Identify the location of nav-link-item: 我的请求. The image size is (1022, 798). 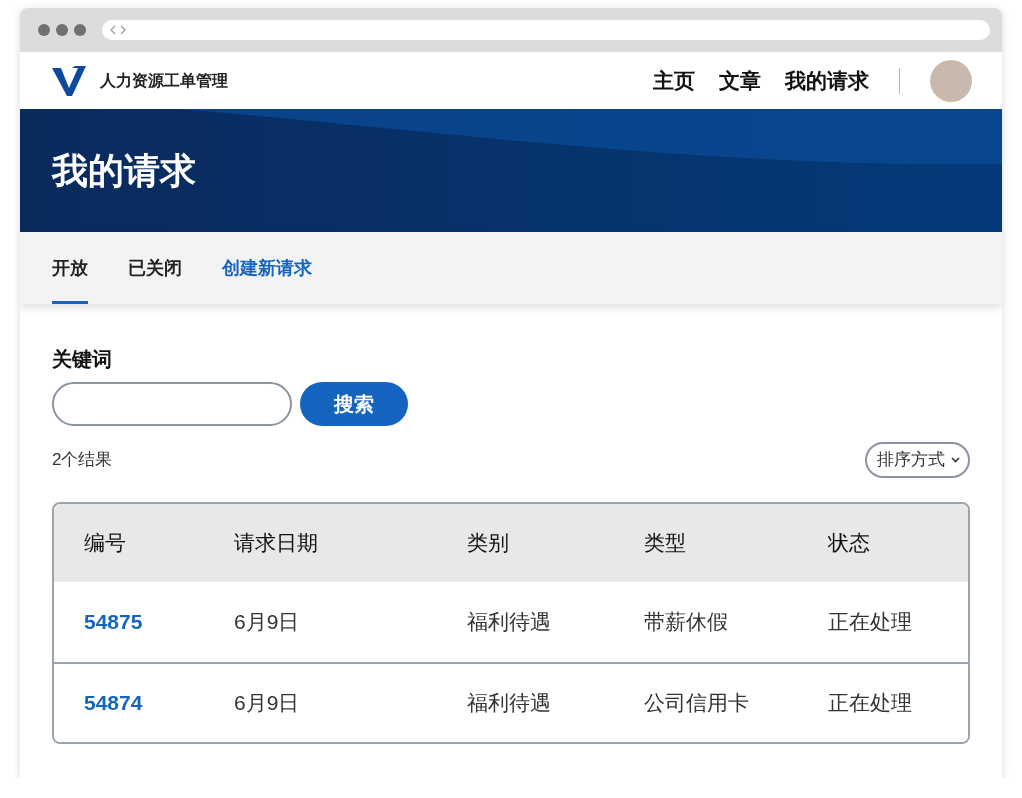
(827, 80).